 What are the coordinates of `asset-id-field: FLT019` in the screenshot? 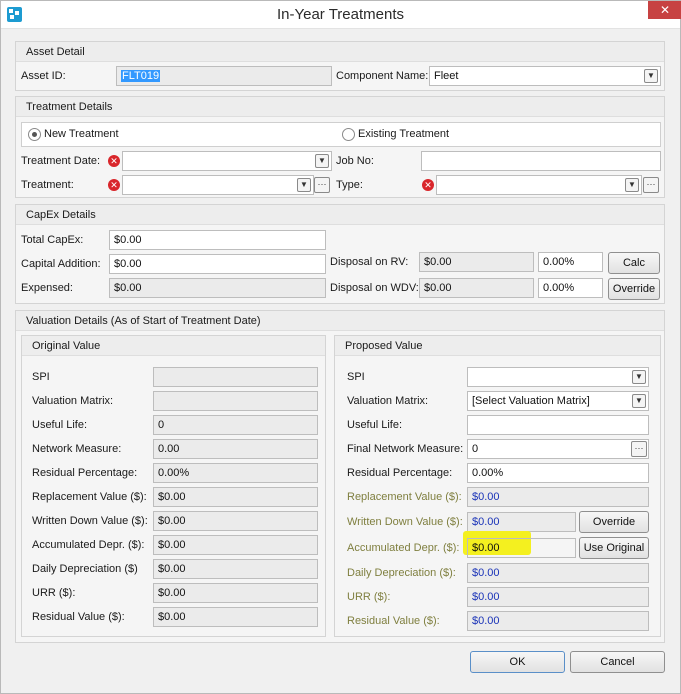 It's located at (224, 76).